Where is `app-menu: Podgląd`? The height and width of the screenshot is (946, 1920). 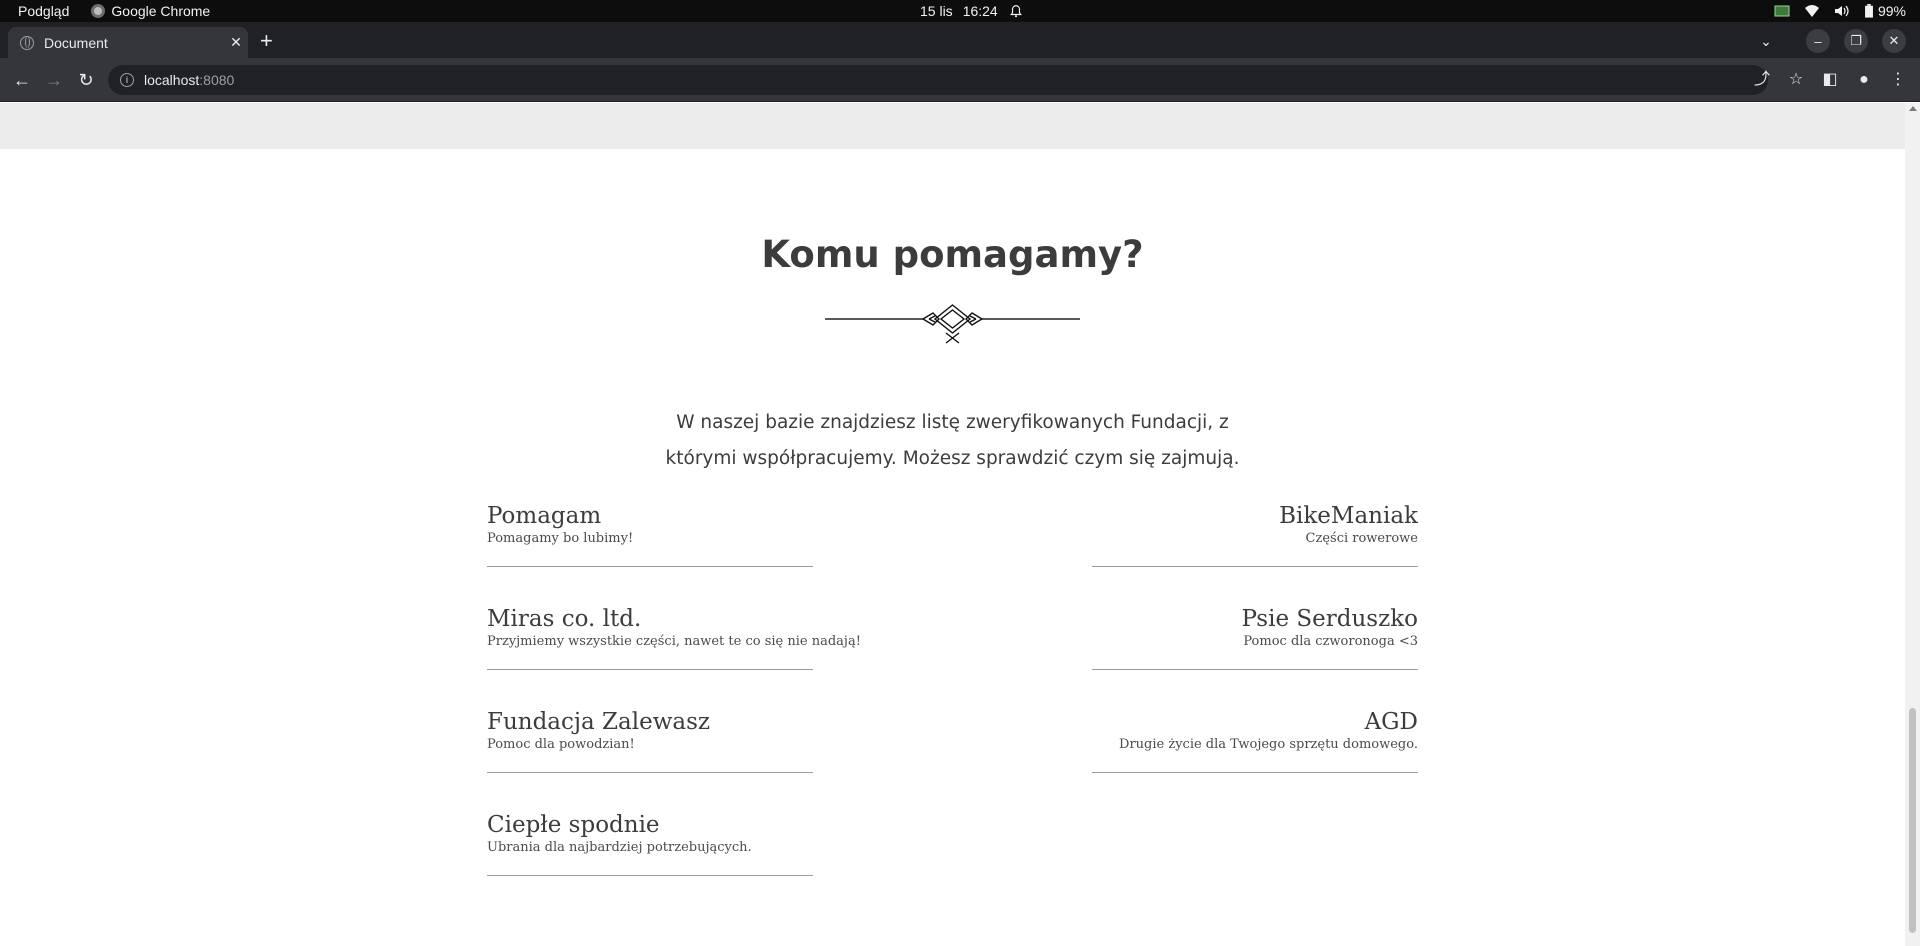 app-menu: Podgląd is located at coordinates (43, 11).